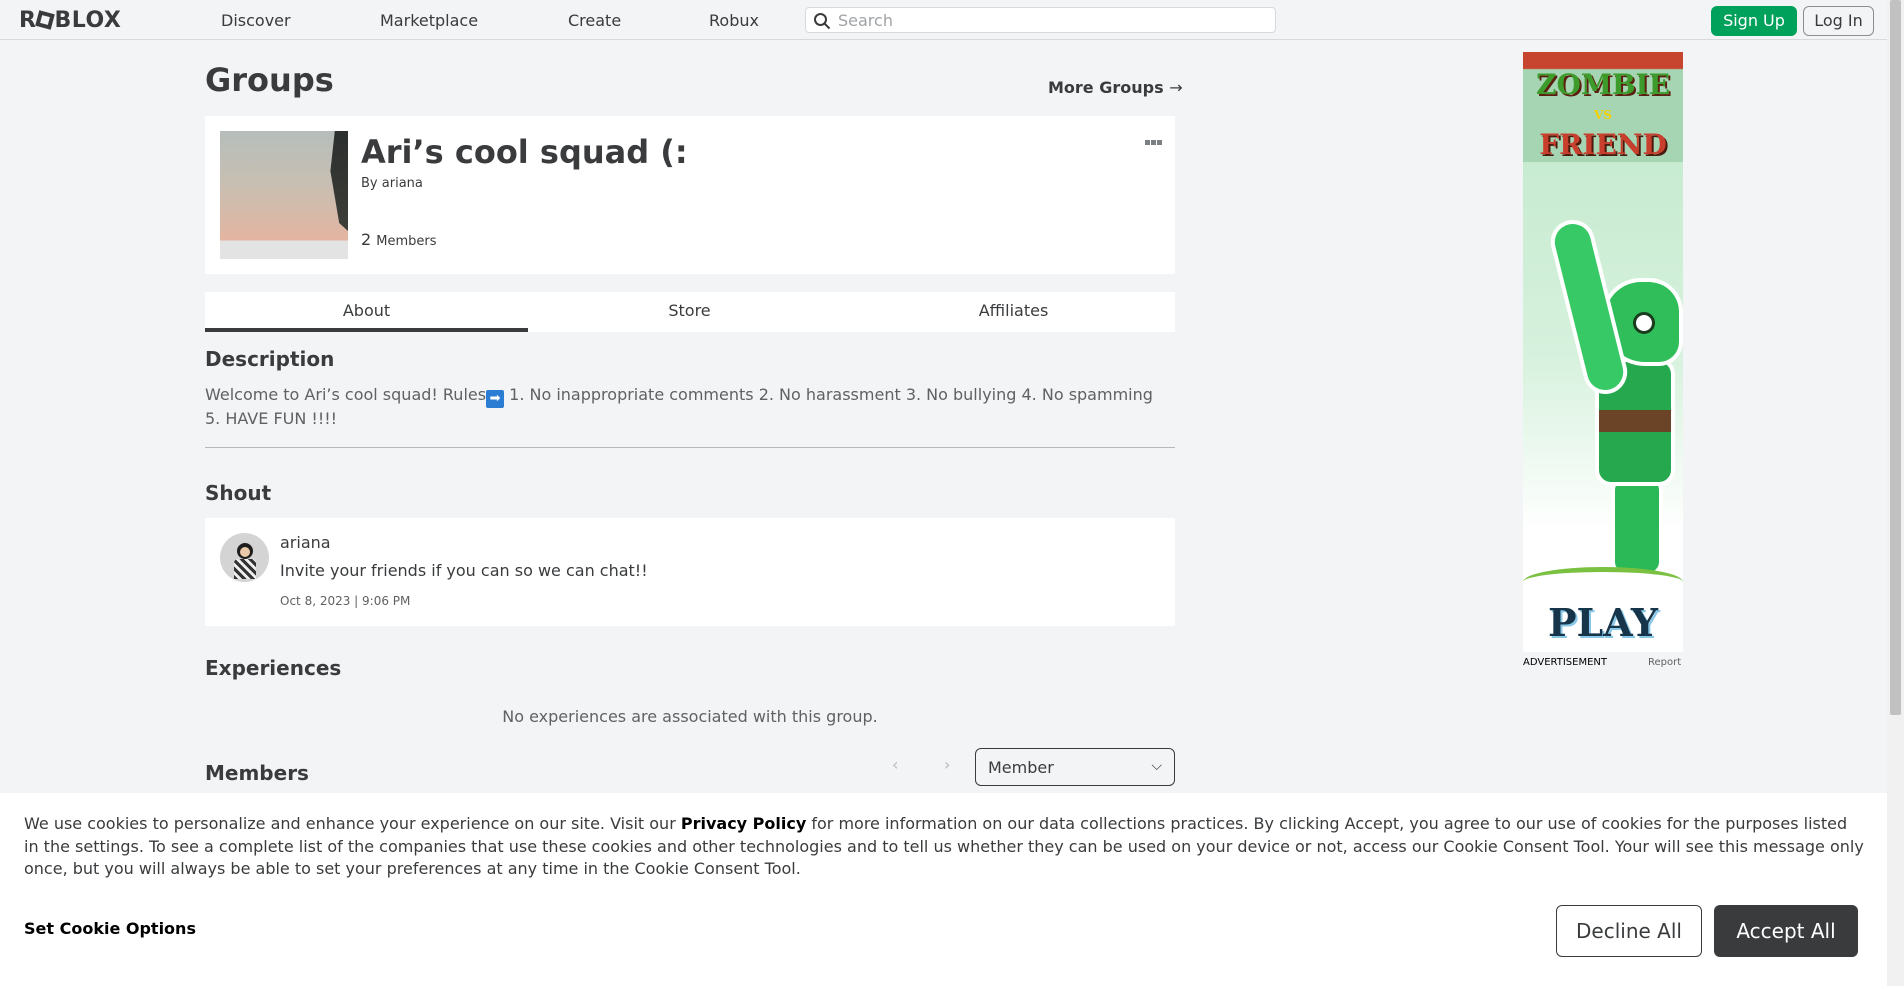 Image resolution: width=1904 pixels, height=986 pixels. What do you see at coordinates (822, 21) in the screenshot?
I see `search-icon` at bounding box center [822, 21].